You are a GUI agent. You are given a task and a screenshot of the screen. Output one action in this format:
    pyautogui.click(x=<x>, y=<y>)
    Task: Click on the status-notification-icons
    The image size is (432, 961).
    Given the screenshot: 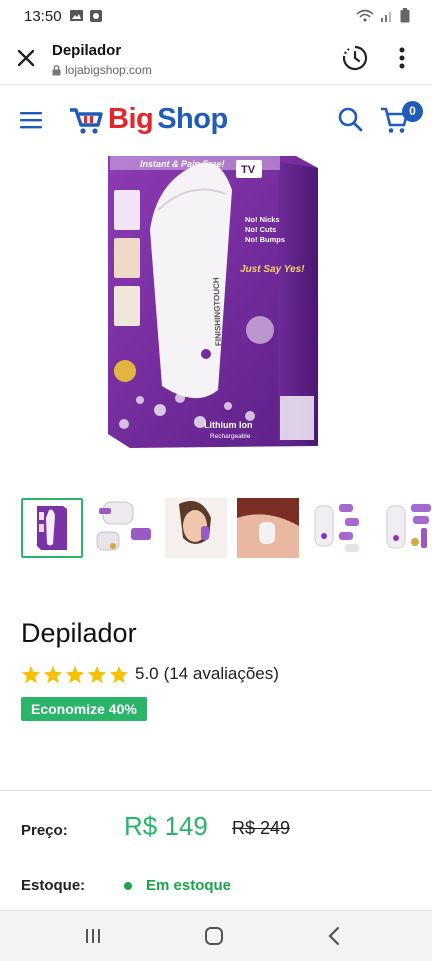 What is the action you would take?
    pyautogui.click(x=87, y=18)
    